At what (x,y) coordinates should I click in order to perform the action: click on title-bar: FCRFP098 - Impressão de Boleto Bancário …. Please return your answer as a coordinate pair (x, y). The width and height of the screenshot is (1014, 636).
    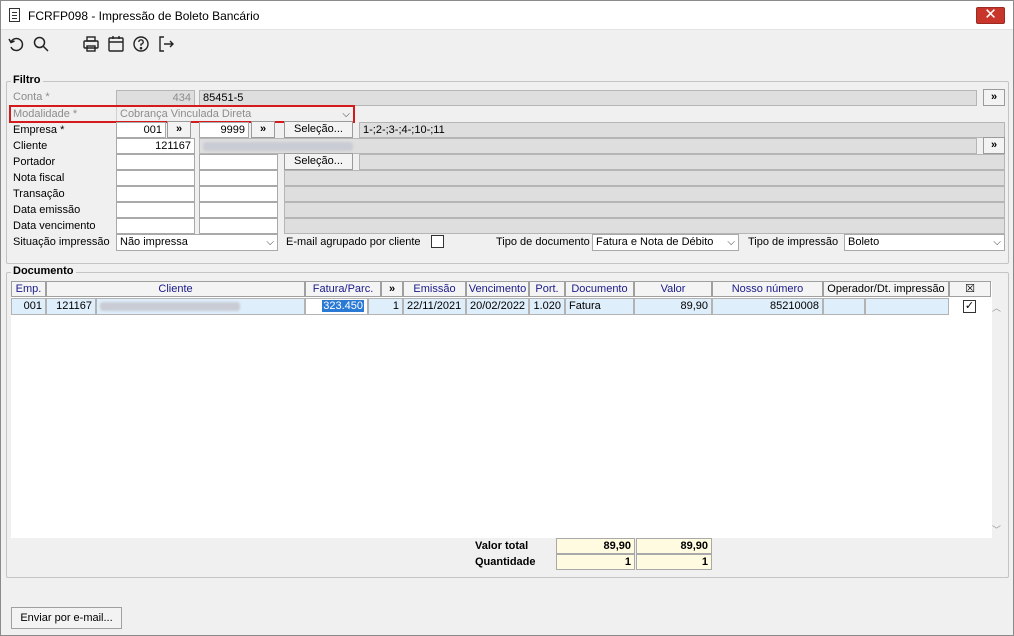
    Looking at the image, I should click on (507, 15).